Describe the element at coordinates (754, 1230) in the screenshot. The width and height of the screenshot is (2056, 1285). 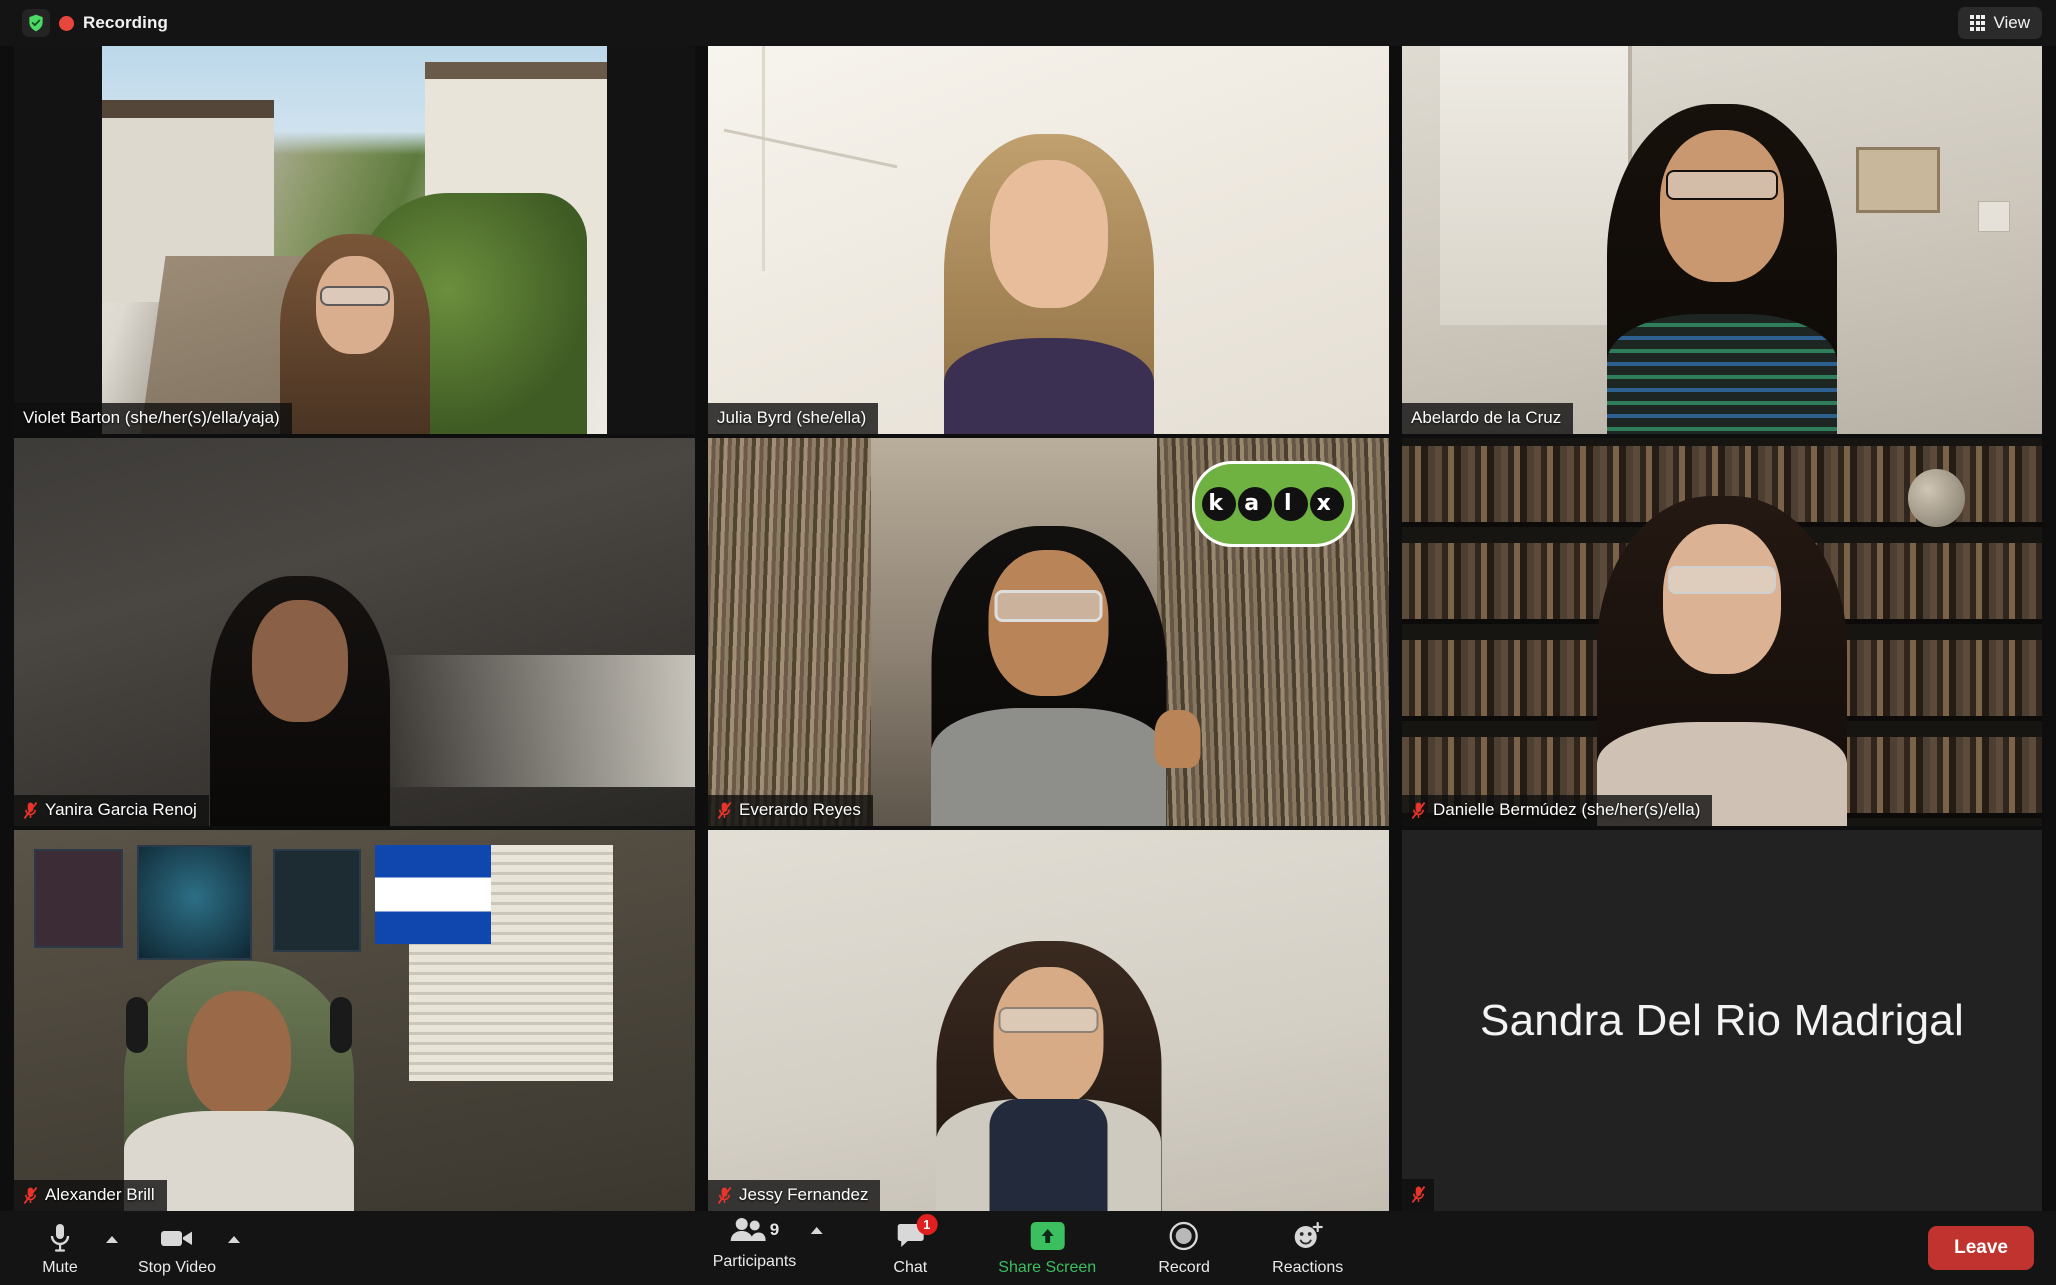
I see `people-icon: 9` at that location.